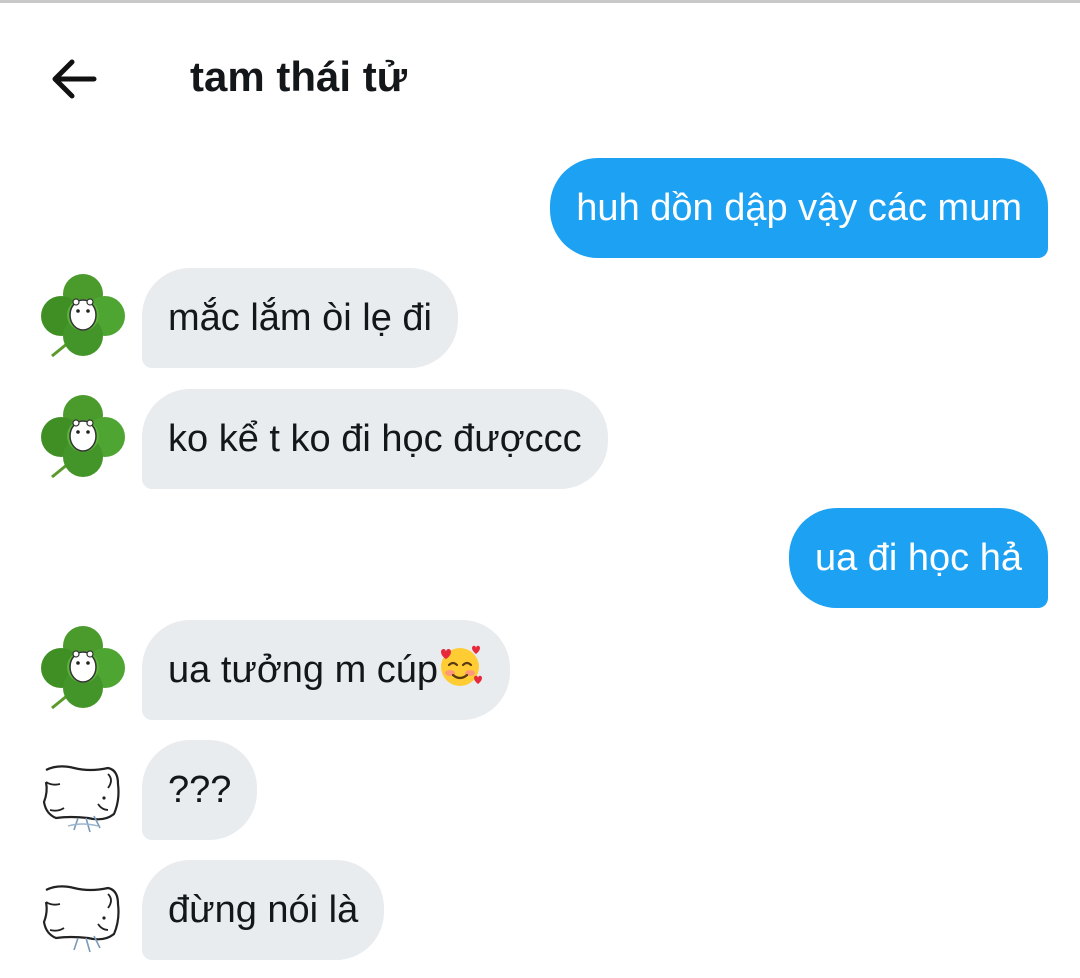  I want to click on message-text: mắc lắm òi lẹ đi, so click(300, 318).